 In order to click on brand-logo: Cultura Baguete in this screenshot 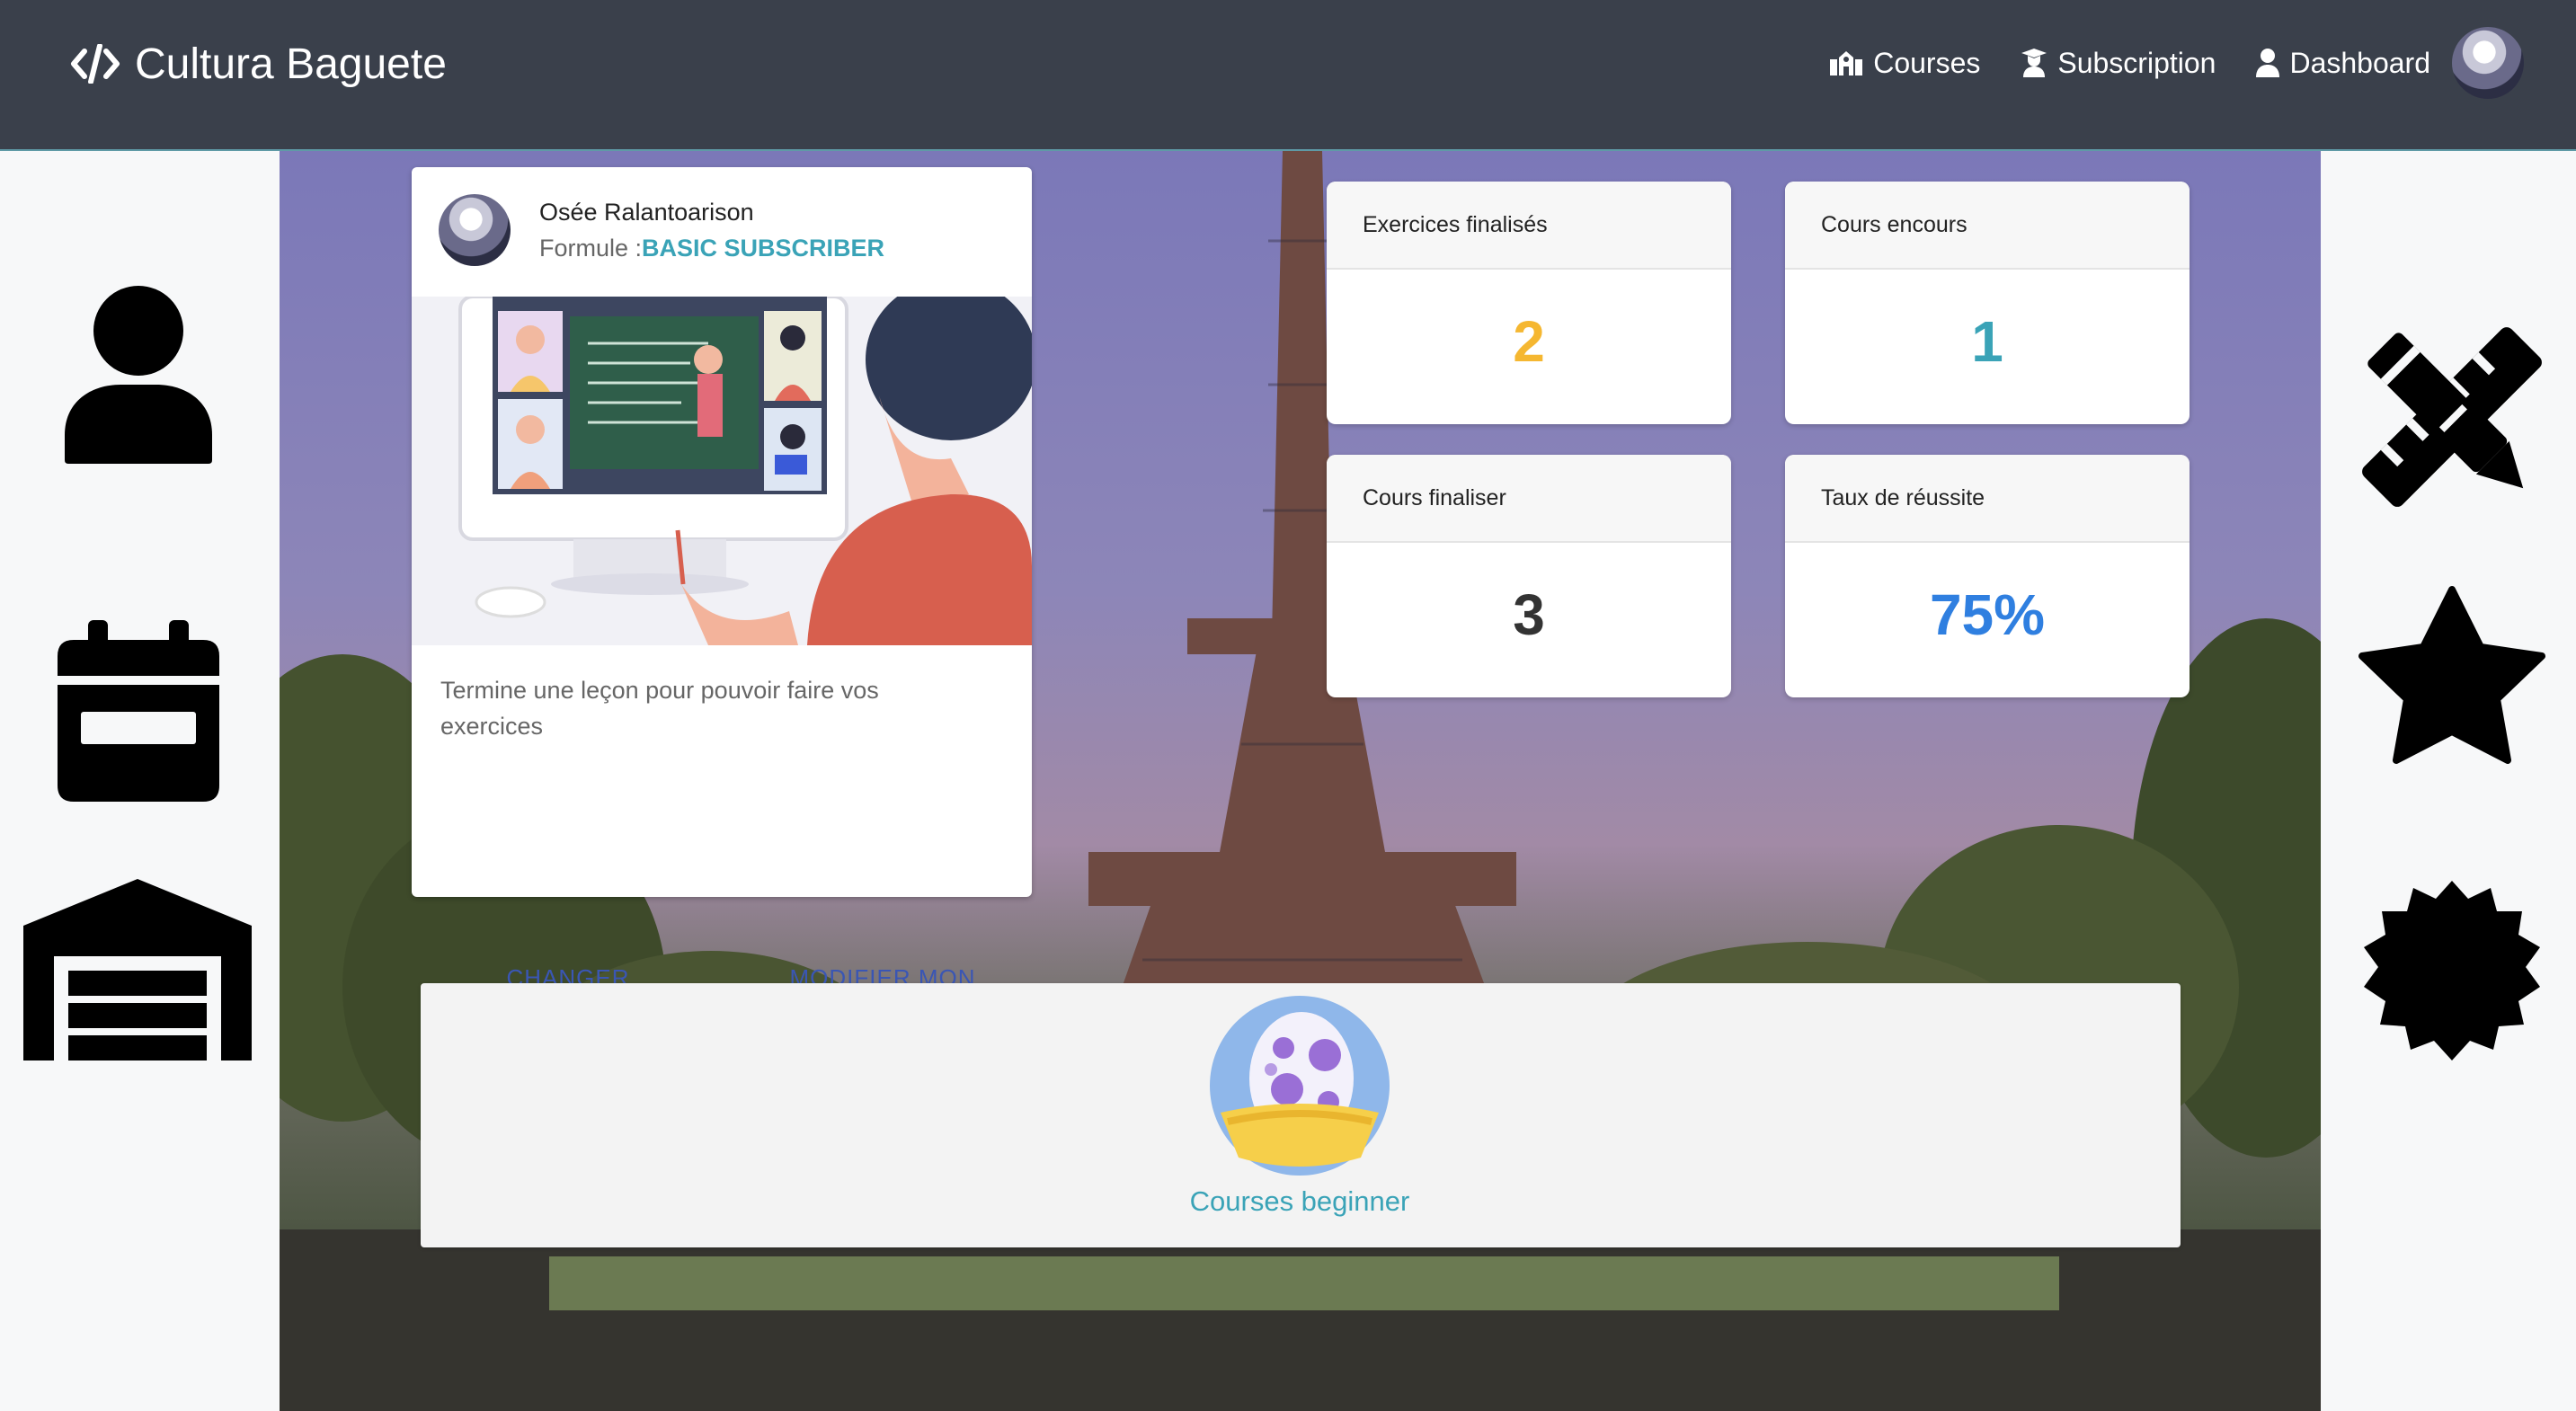, I will do `click(258, 64)`.